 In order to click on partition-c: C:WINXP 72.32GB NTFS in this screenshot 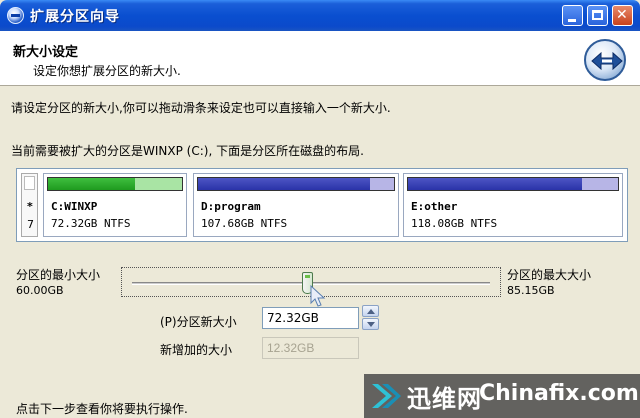, I will do `click(115, 205)`.